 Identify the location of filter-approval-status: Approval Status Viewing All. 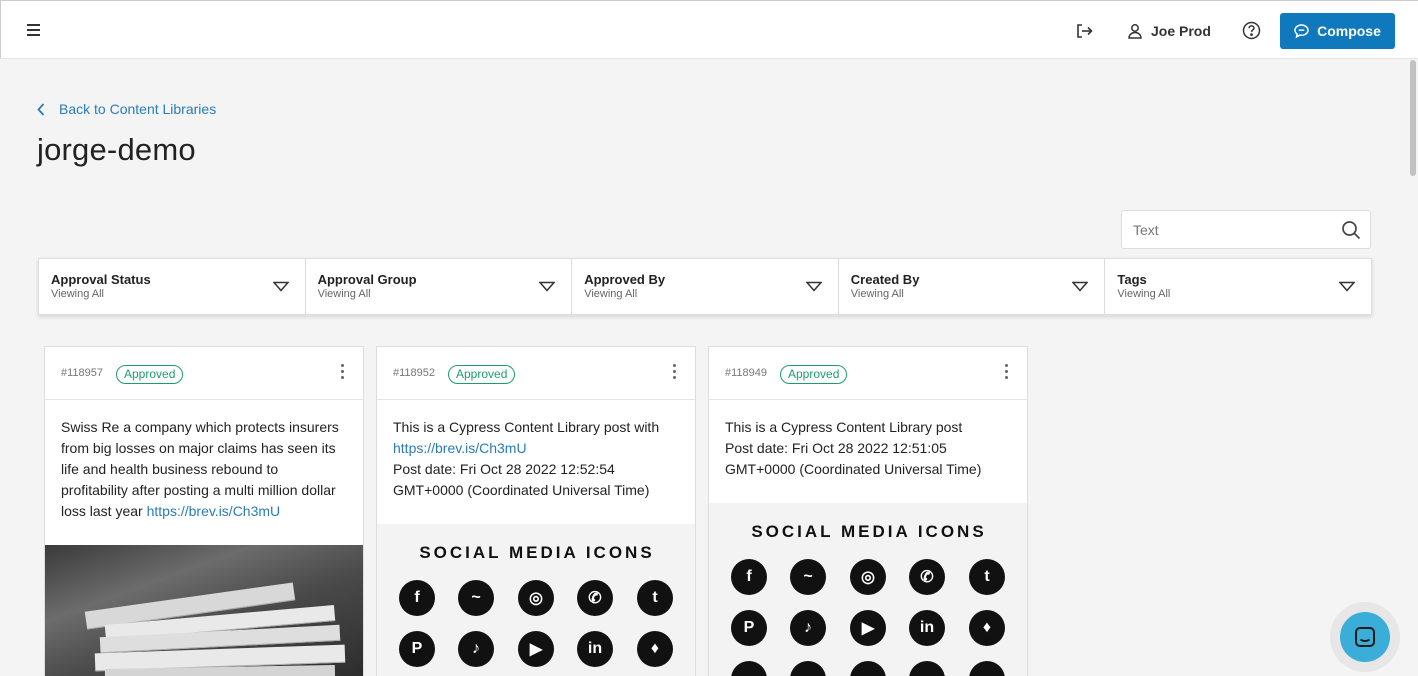
(172, 286).